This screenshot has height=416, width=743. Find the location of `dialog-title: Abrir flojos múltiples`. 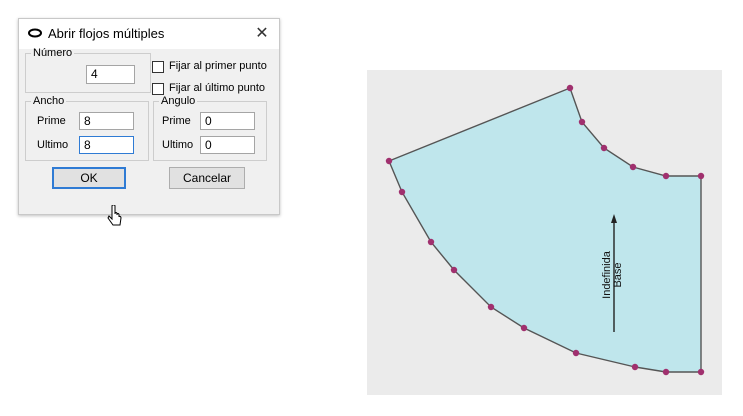

dialog-title: Abrir flojos múltiples is located at coordinates (106, 33).